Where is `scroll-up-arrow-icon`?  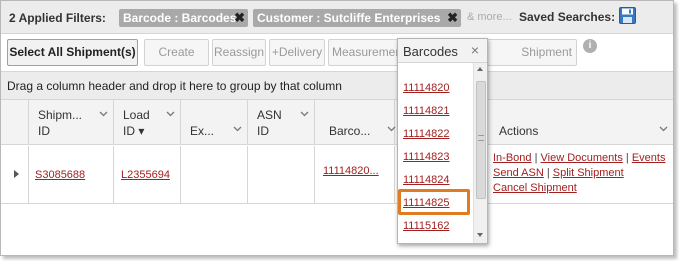
scroll-up-arrow-icon is located at coordinates (480, 69).